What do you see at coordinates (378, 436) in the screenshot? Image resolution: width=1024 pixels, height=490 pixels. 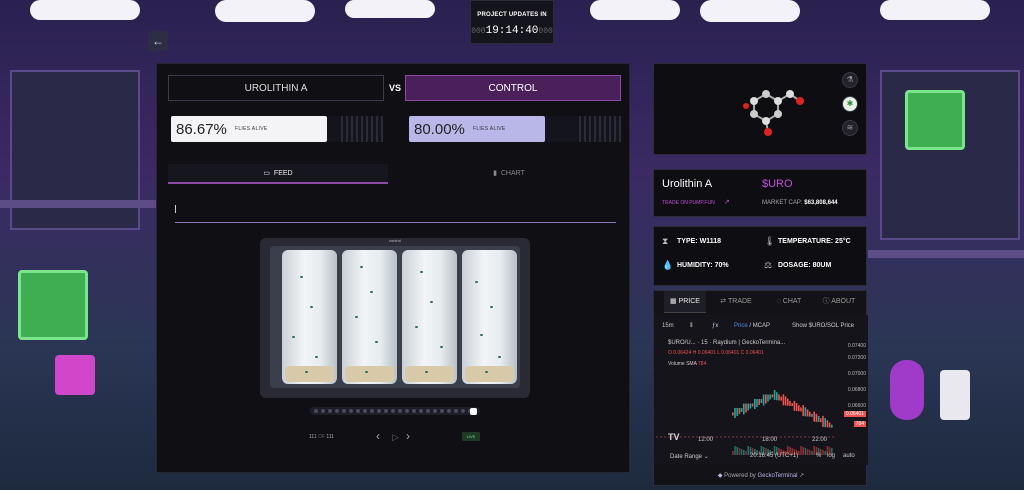 I see `prev-button: ‹` at bounding box center [378, 436].